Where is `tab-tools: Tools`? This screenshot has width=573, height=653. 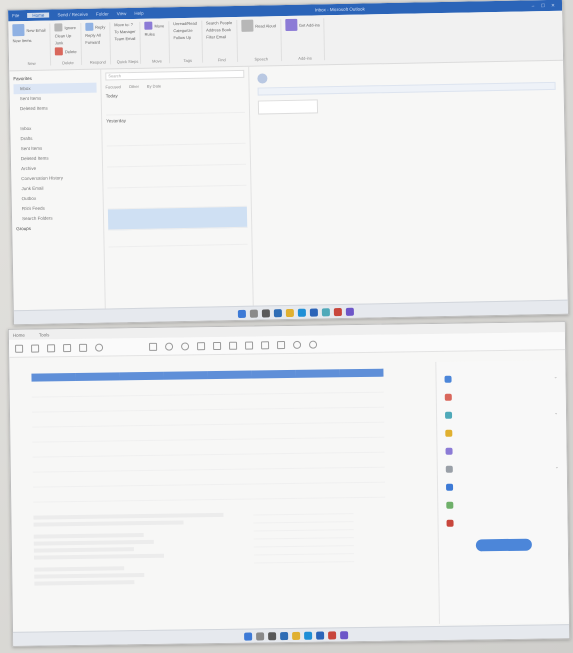 tab-tools: Tools is located at coordinates (44, 334).